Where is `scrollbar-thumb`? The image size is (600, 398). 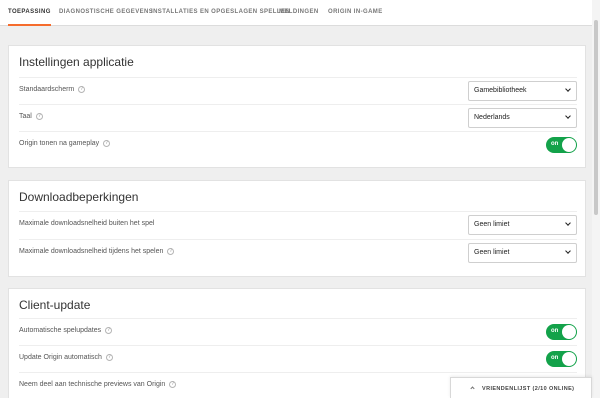 scrollbar-thumb is located at coordinates (596, 117).